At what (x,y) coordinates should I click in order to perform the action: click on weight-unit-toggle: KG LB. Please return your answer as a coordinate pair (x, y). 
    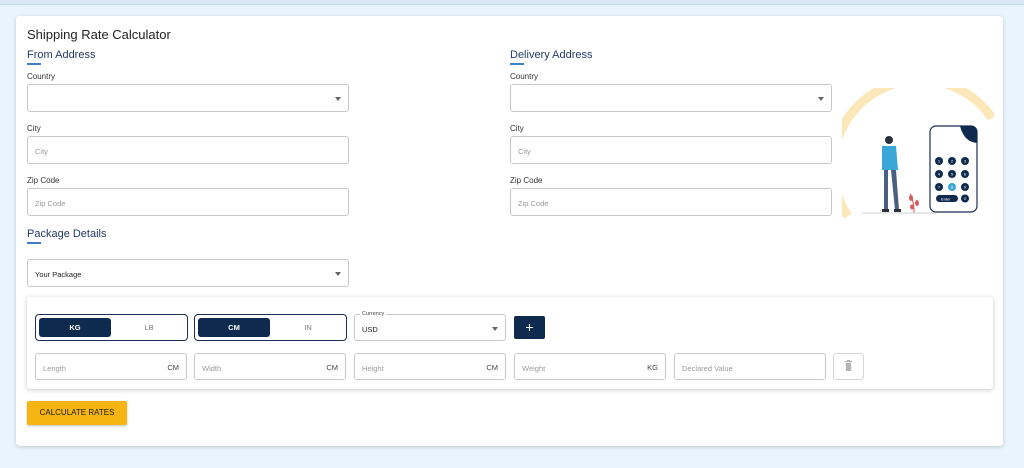
    Looking at the image, I should click on (111, 327).